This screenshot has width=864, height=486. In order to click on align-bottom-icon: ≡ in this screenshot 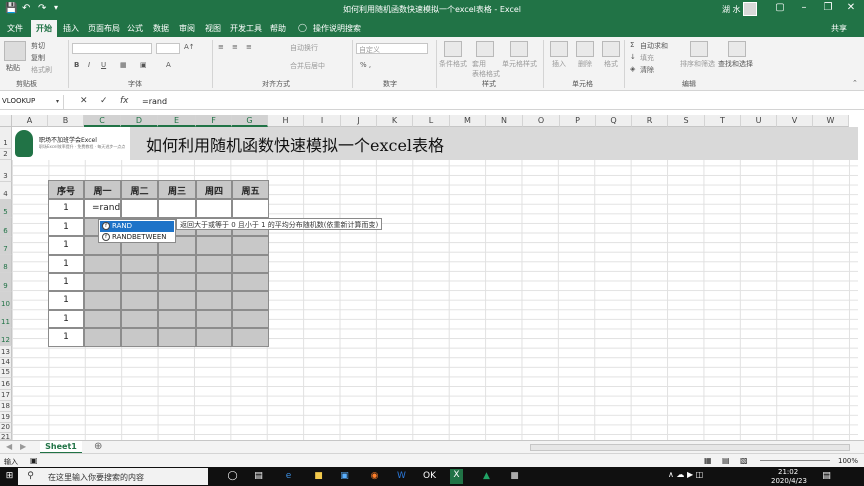, I will do `click(249, 47)`.